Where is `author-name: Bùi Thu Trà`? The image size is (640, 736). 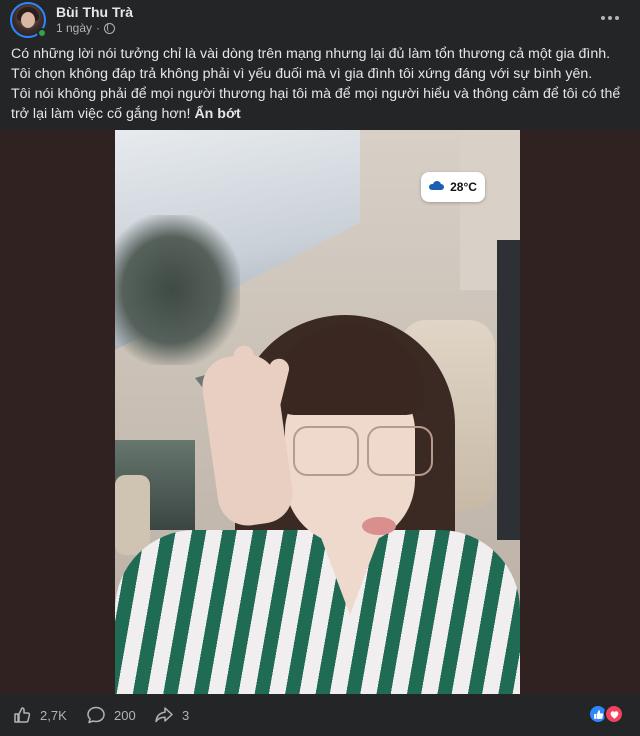
author-name: Bùi Thu Trà is located at coordinates (94, 12).